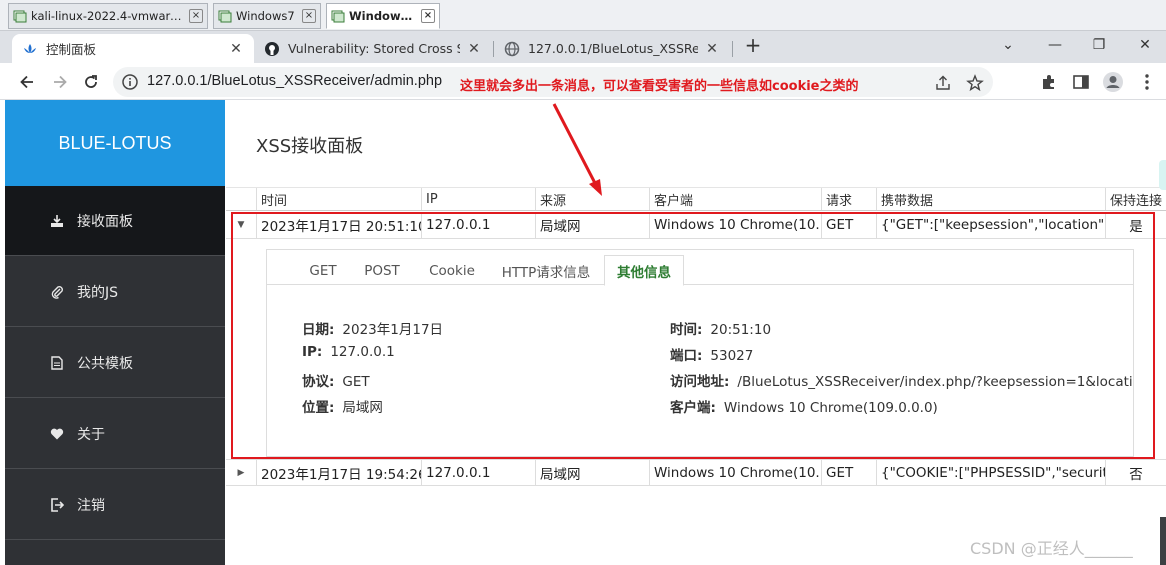 The image size is (1166, 565). Describe the element at coordinates (338, 472) in the screenshot. I see `cell-time: 2023年1月17日 19:54:26` at that location.